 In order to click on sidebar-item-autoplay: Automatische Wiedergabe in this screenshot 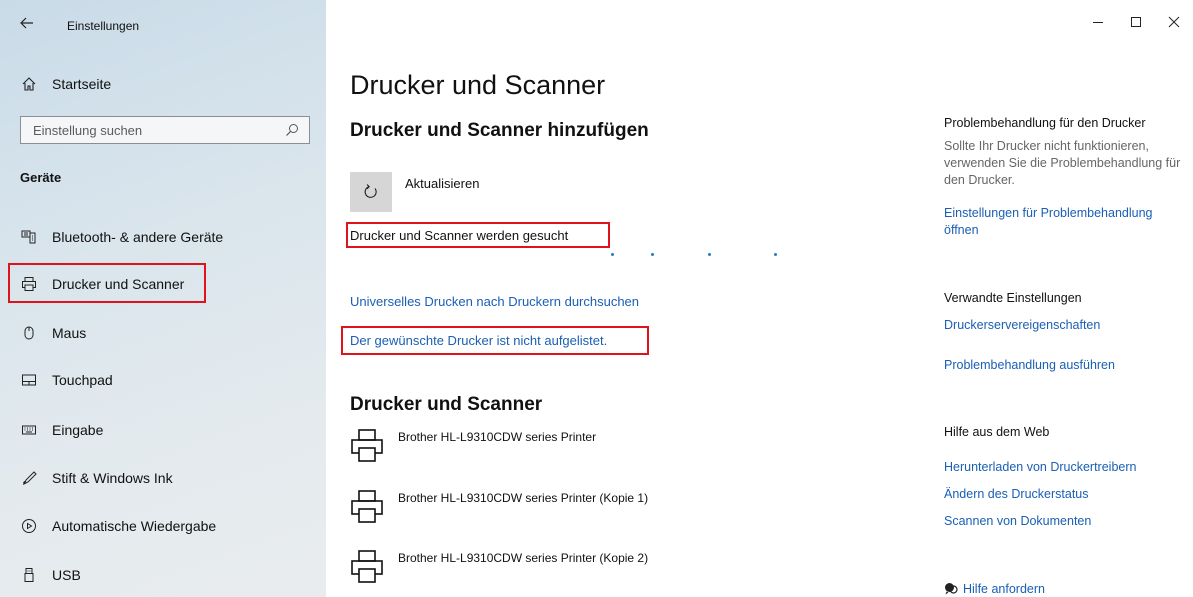, I will do `click(163, 526)`.